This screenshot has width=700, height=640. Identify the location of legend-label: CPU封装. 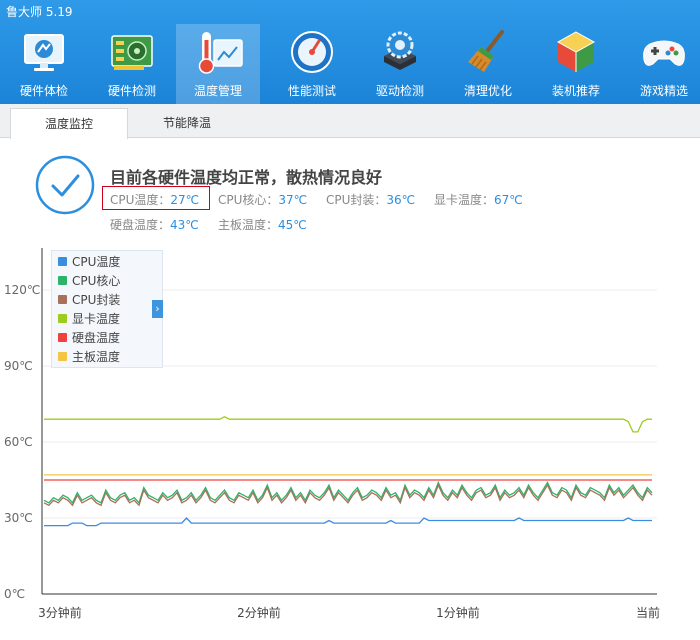
(96, 300).